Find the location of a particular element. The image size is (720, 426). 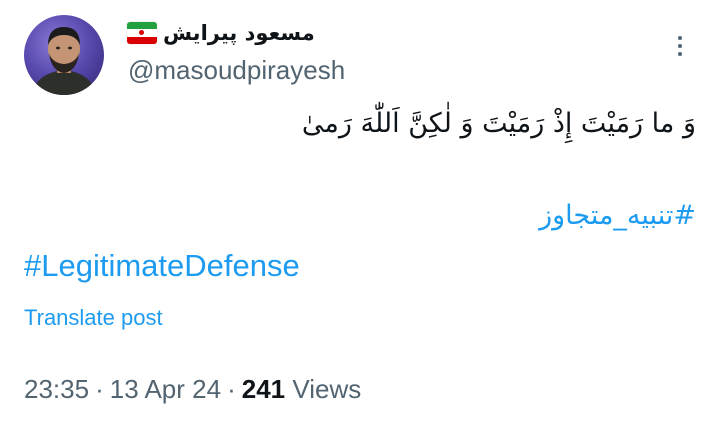

author-handle: @masoudpirayesh is located at coordinates (236, 70).